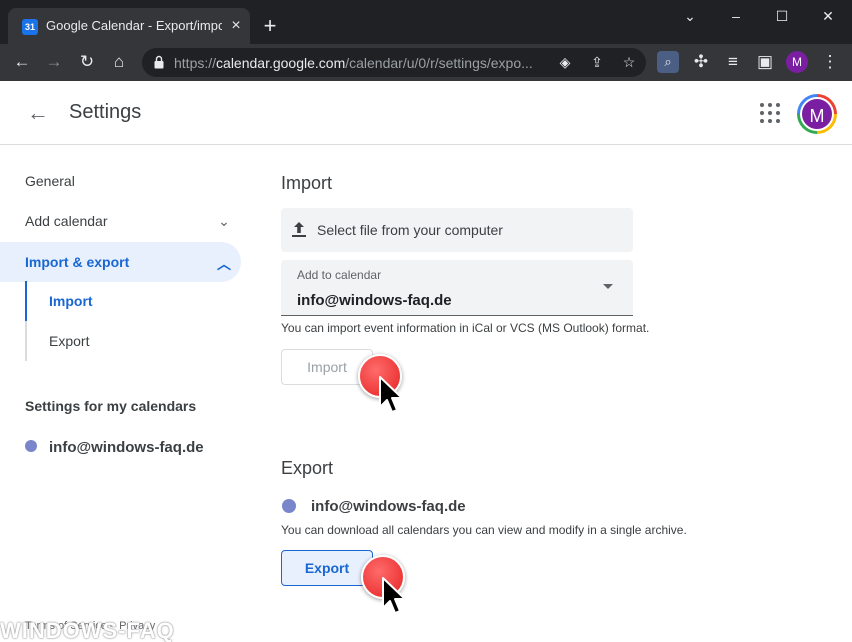 This screenshot has width=852, height=642. I want to click on share-icon: ⇪, so click(597, 62).